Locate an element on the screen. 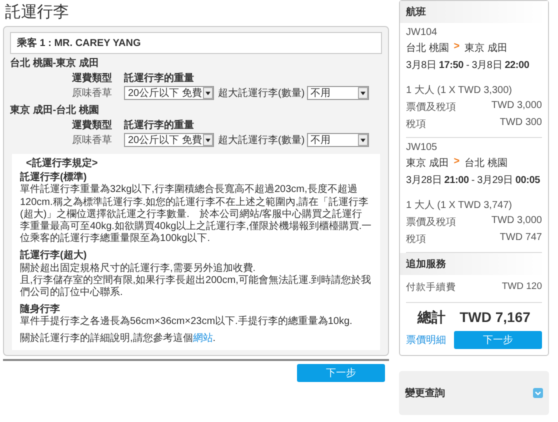  section-header: 航班 is located at coordinates (474, 12).